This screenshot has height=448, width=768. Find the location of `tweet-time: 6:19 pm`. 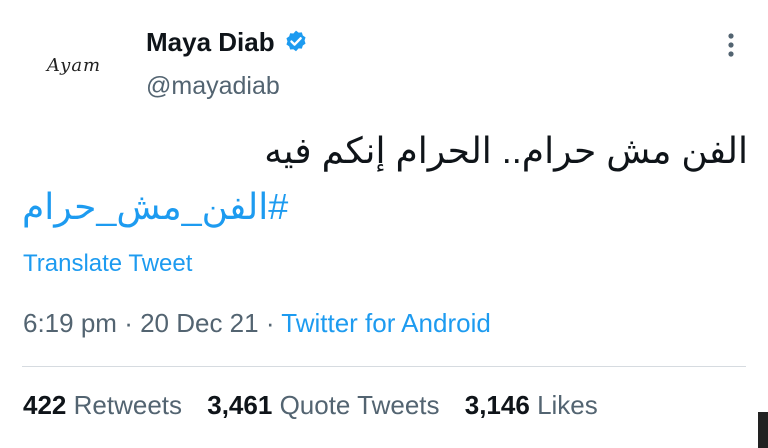

tweet-time: 6:19 pm is located at coordinates (70, 323).